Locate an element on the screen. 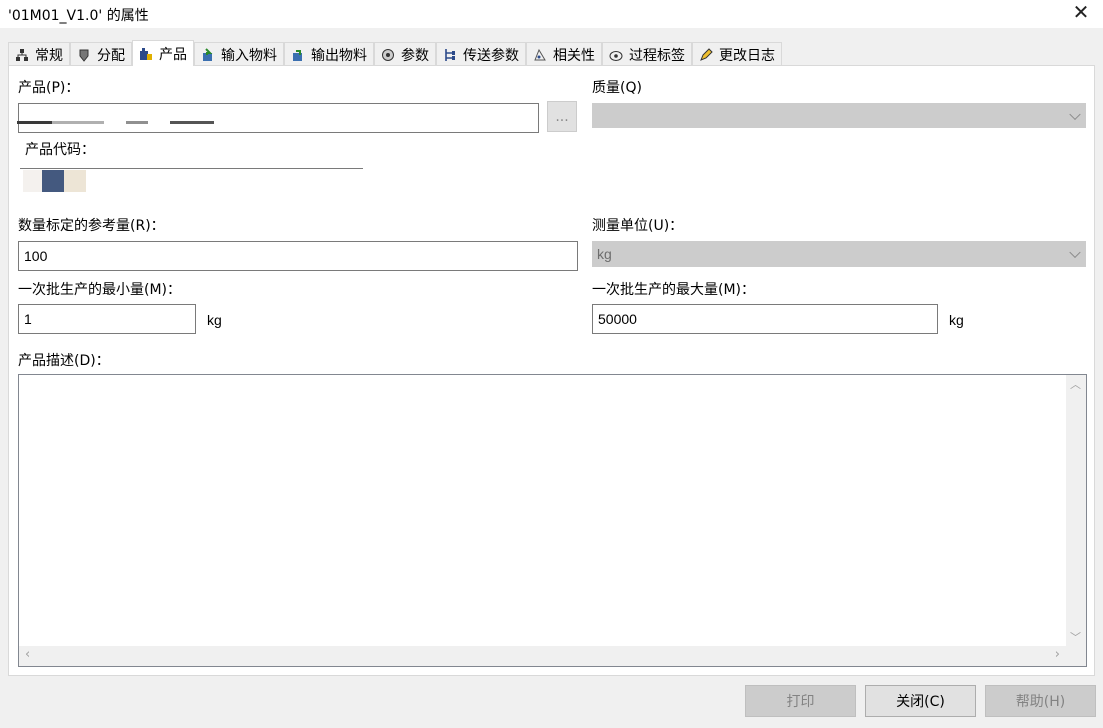 Image resolution: width=1103 pixels, height=728 pixels. tab-strip: 常规 分配 产品 输入物料 输出物料 参数 传送参数 相关性 过程标签 更改日志 is located at coordinates (395, 53).